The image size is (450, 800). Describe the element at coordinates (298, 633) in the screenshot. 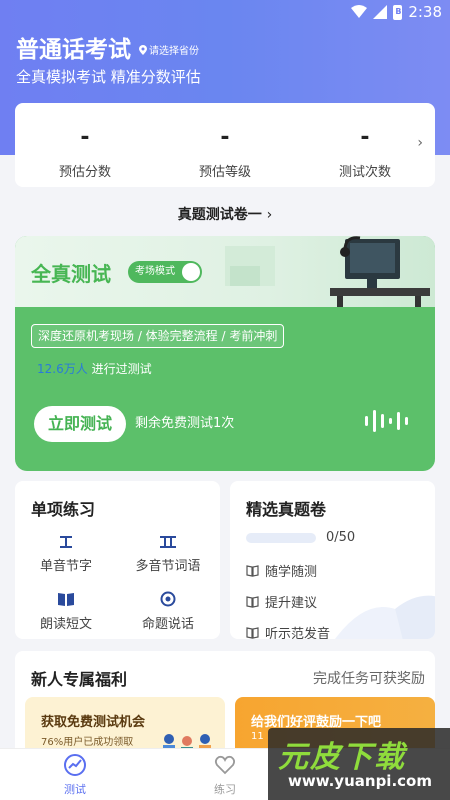

I see `paper-link-label: 听示范发音` at that location.